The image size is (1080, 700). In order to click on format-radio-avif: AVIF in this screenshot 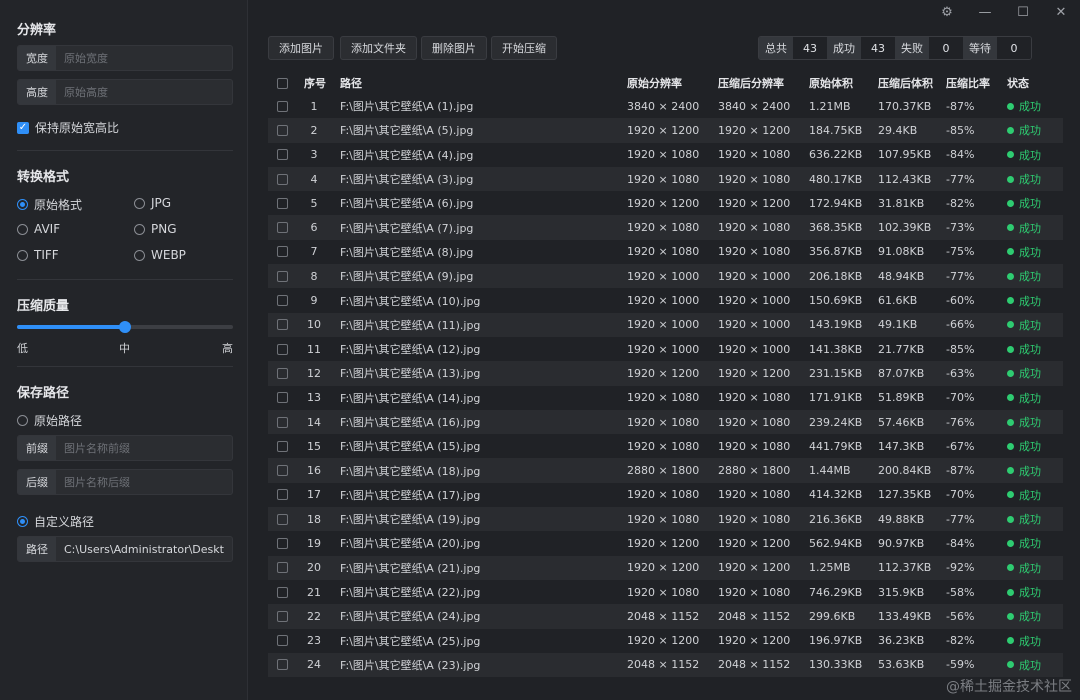, I will do `click(38, 229)`.